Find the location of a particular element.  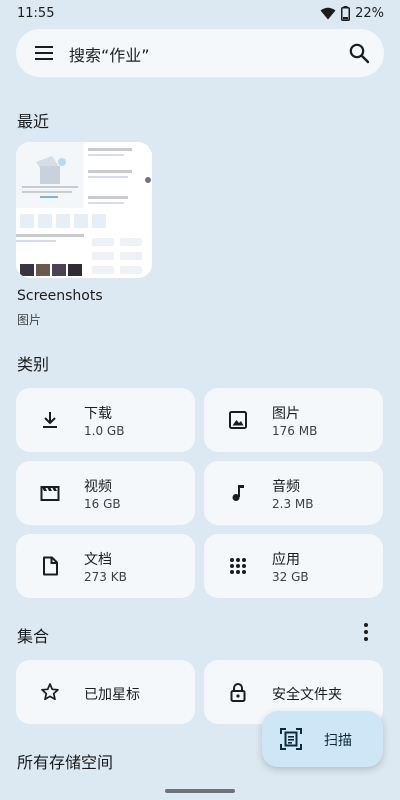

apps-icon is located at coordinates (238, 566).